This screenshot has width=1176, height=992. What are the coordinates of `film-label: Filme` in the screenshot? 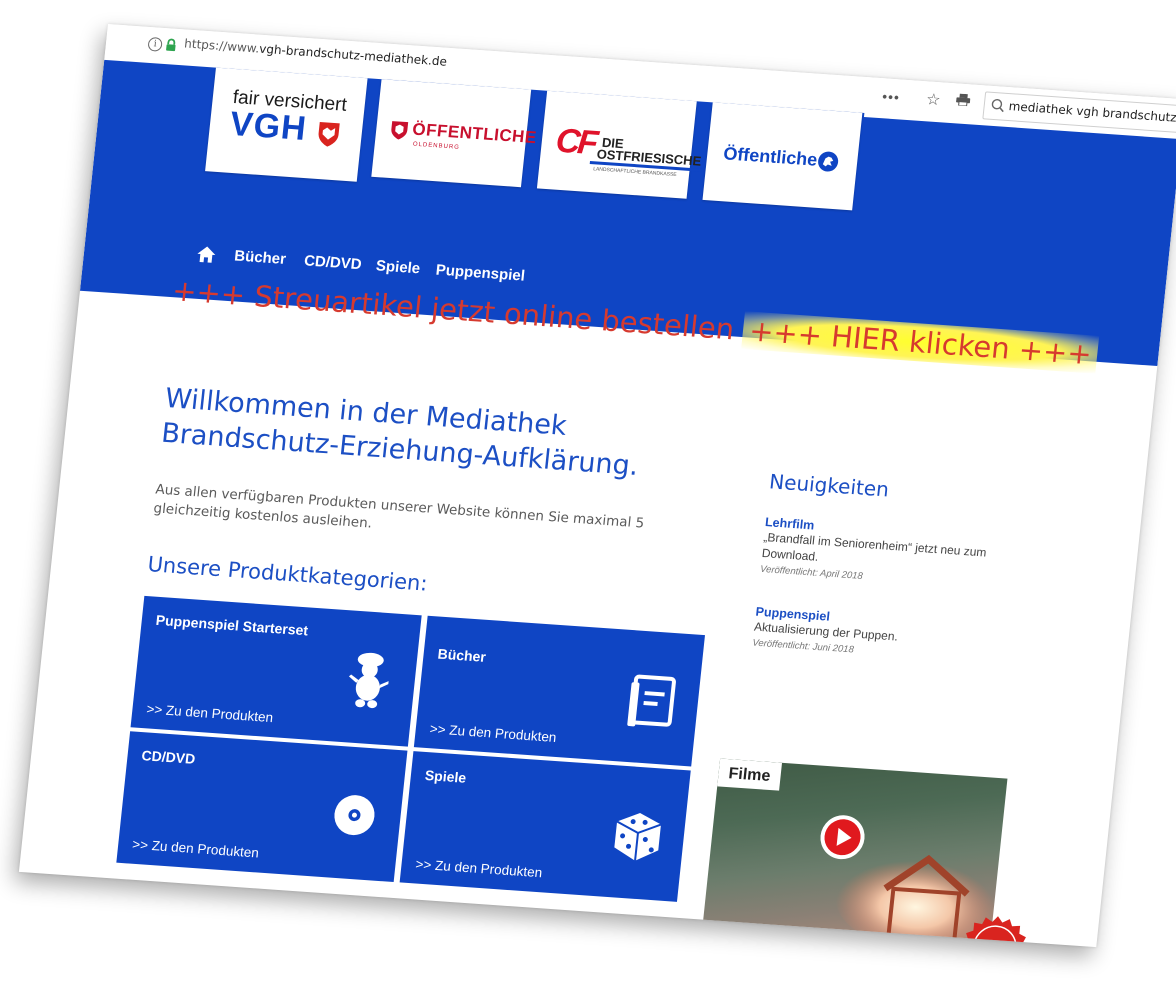 It's located at (749, 774).